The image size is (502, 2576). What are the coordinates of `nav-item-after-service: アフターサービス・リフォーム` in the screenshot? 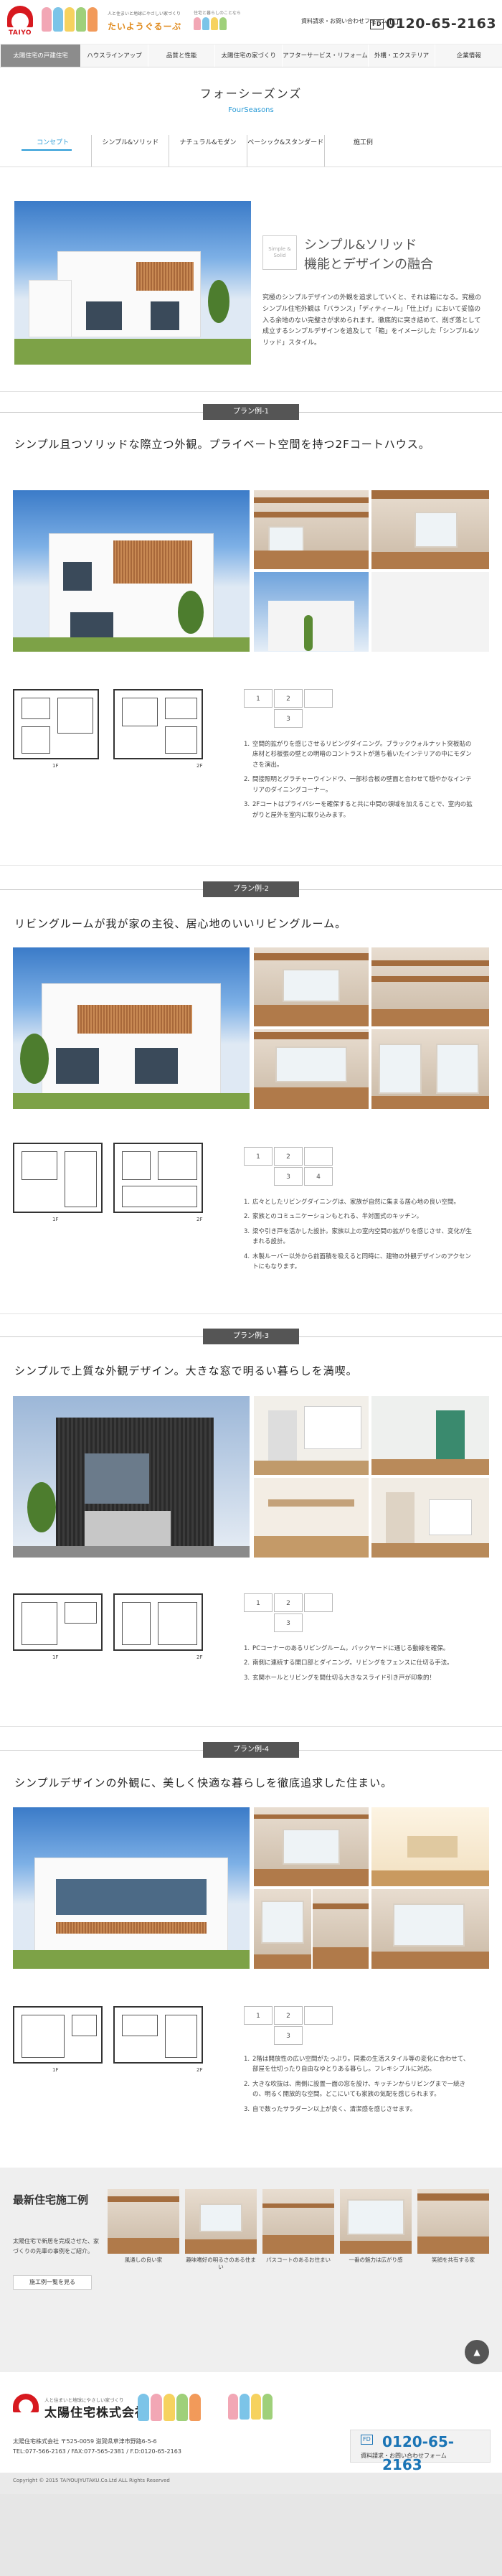 It's located at (325, 56).